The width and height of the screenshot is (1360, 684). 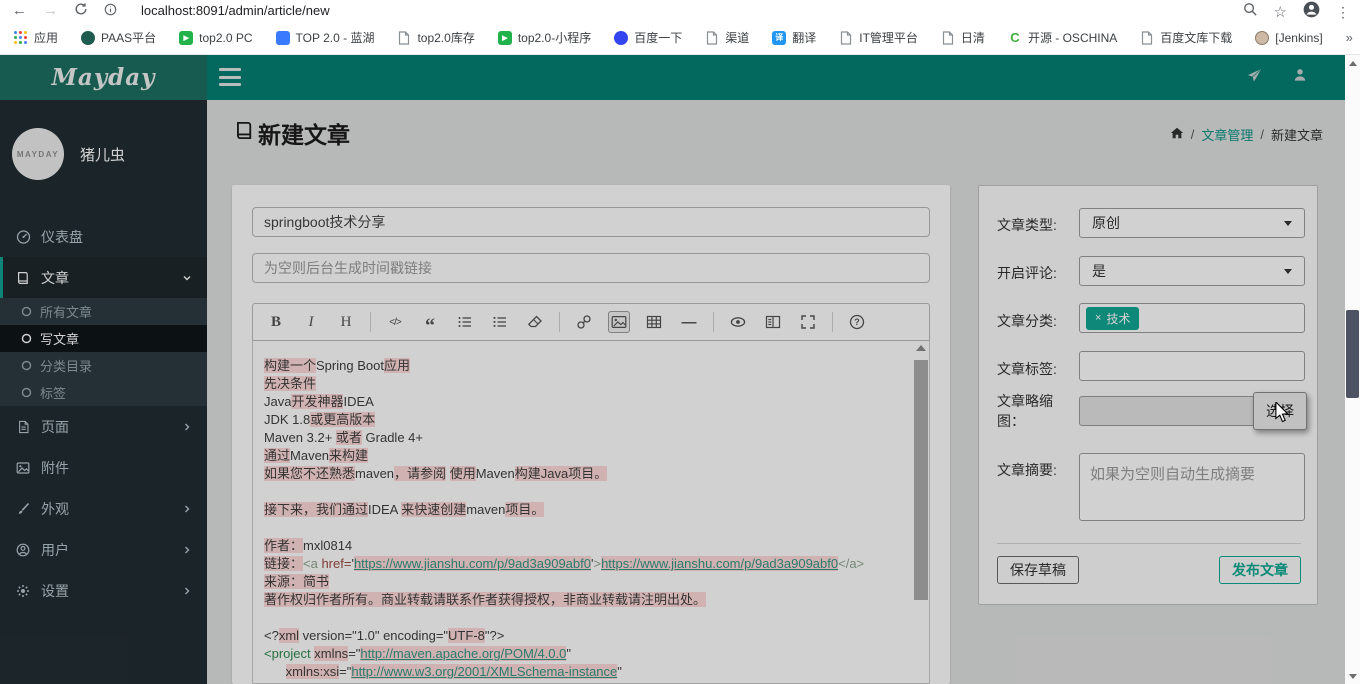 What do you see at coordinates (1168, 411) in the screenshot?
I see `thumbnail-input` at bounding box center [1168, 411].